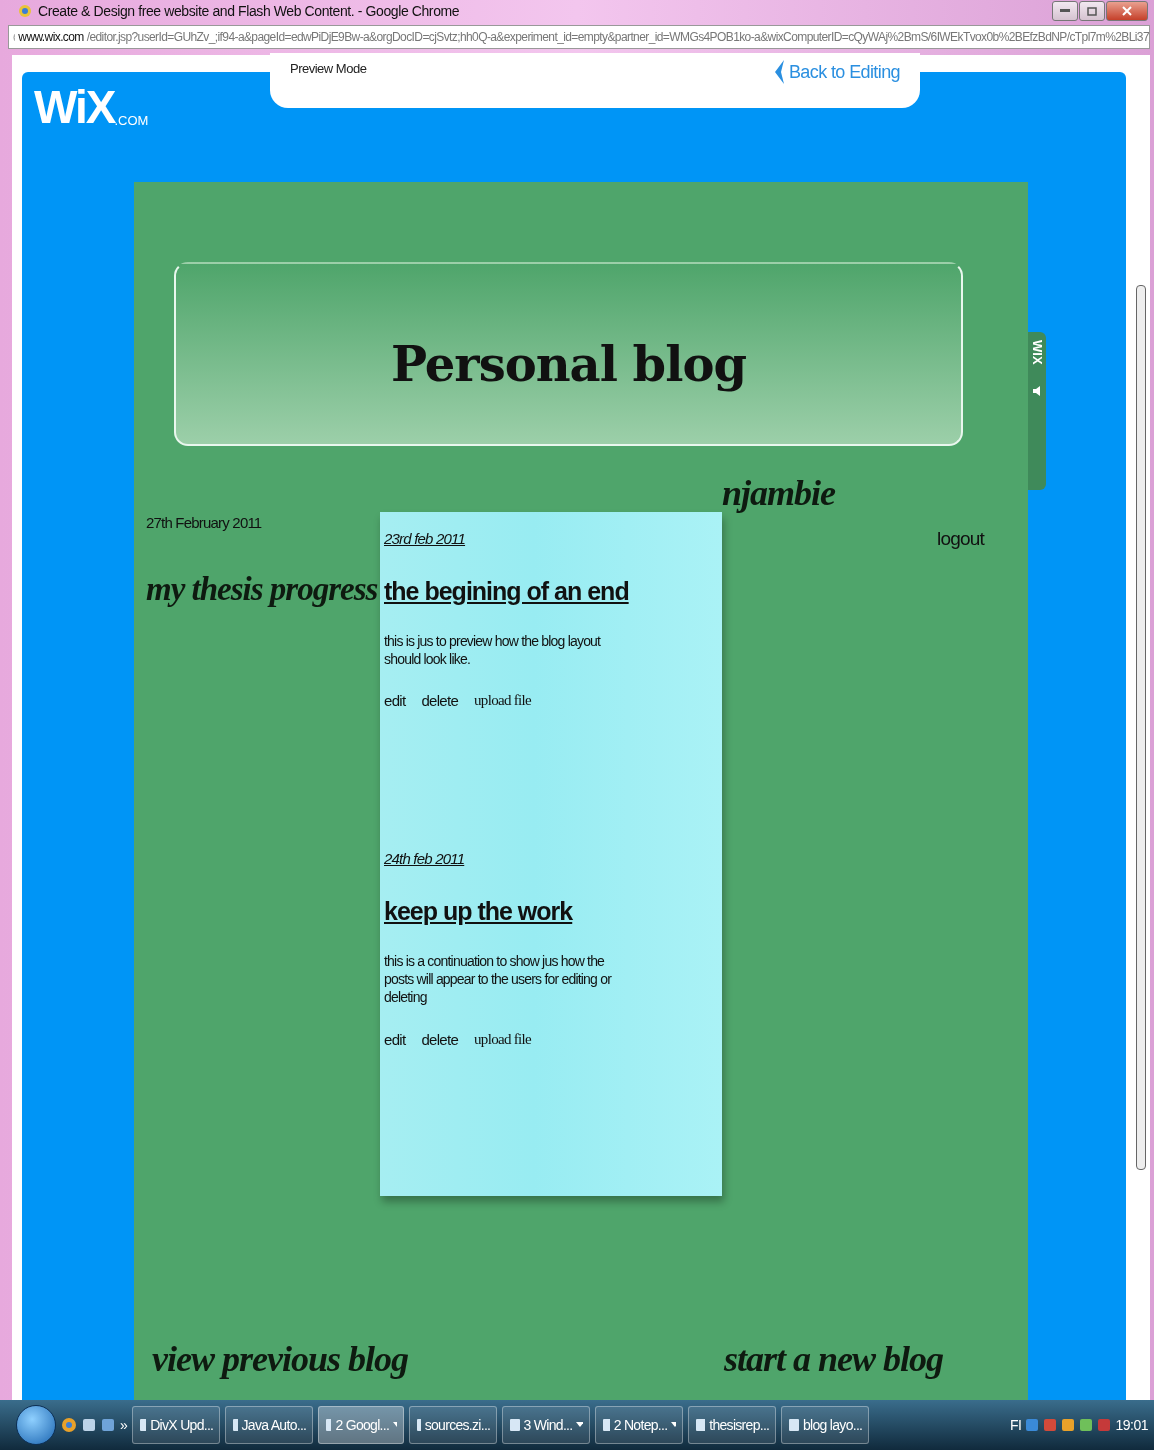 This screenshot has width=1154, height=1450. I want to click on speaker-icon, so click(1037, 390).